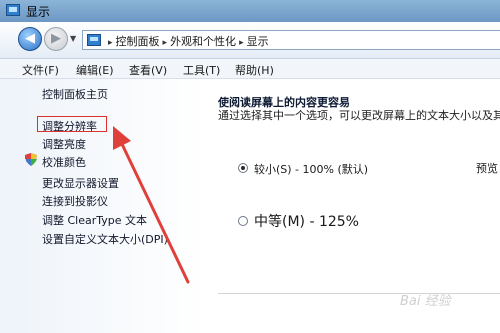  What do you see at coordinates (75, 94) in the screenshot?
I see `sidebar-home-link: 控制面板主页` at bounding box center [75, 94].